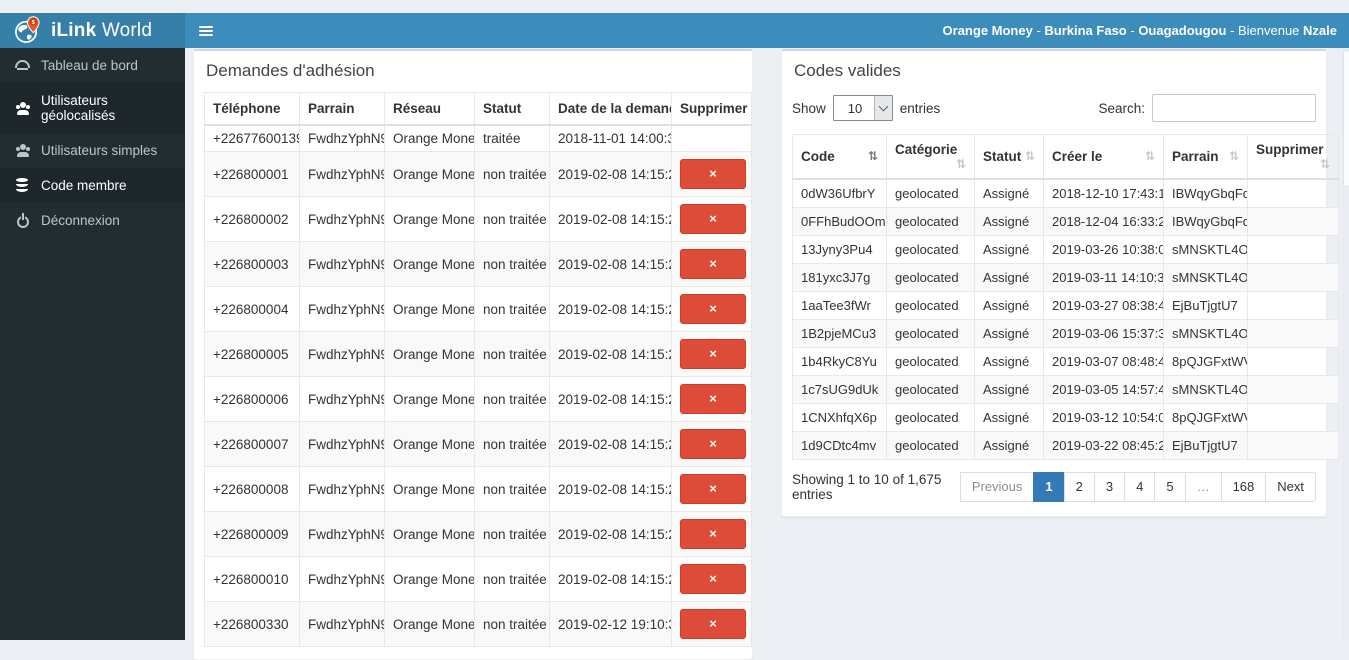  What do you see at coordinates (512, 138) in the screenshot?
I see `statut-cell: traitée` at bounding box center [512, 138].